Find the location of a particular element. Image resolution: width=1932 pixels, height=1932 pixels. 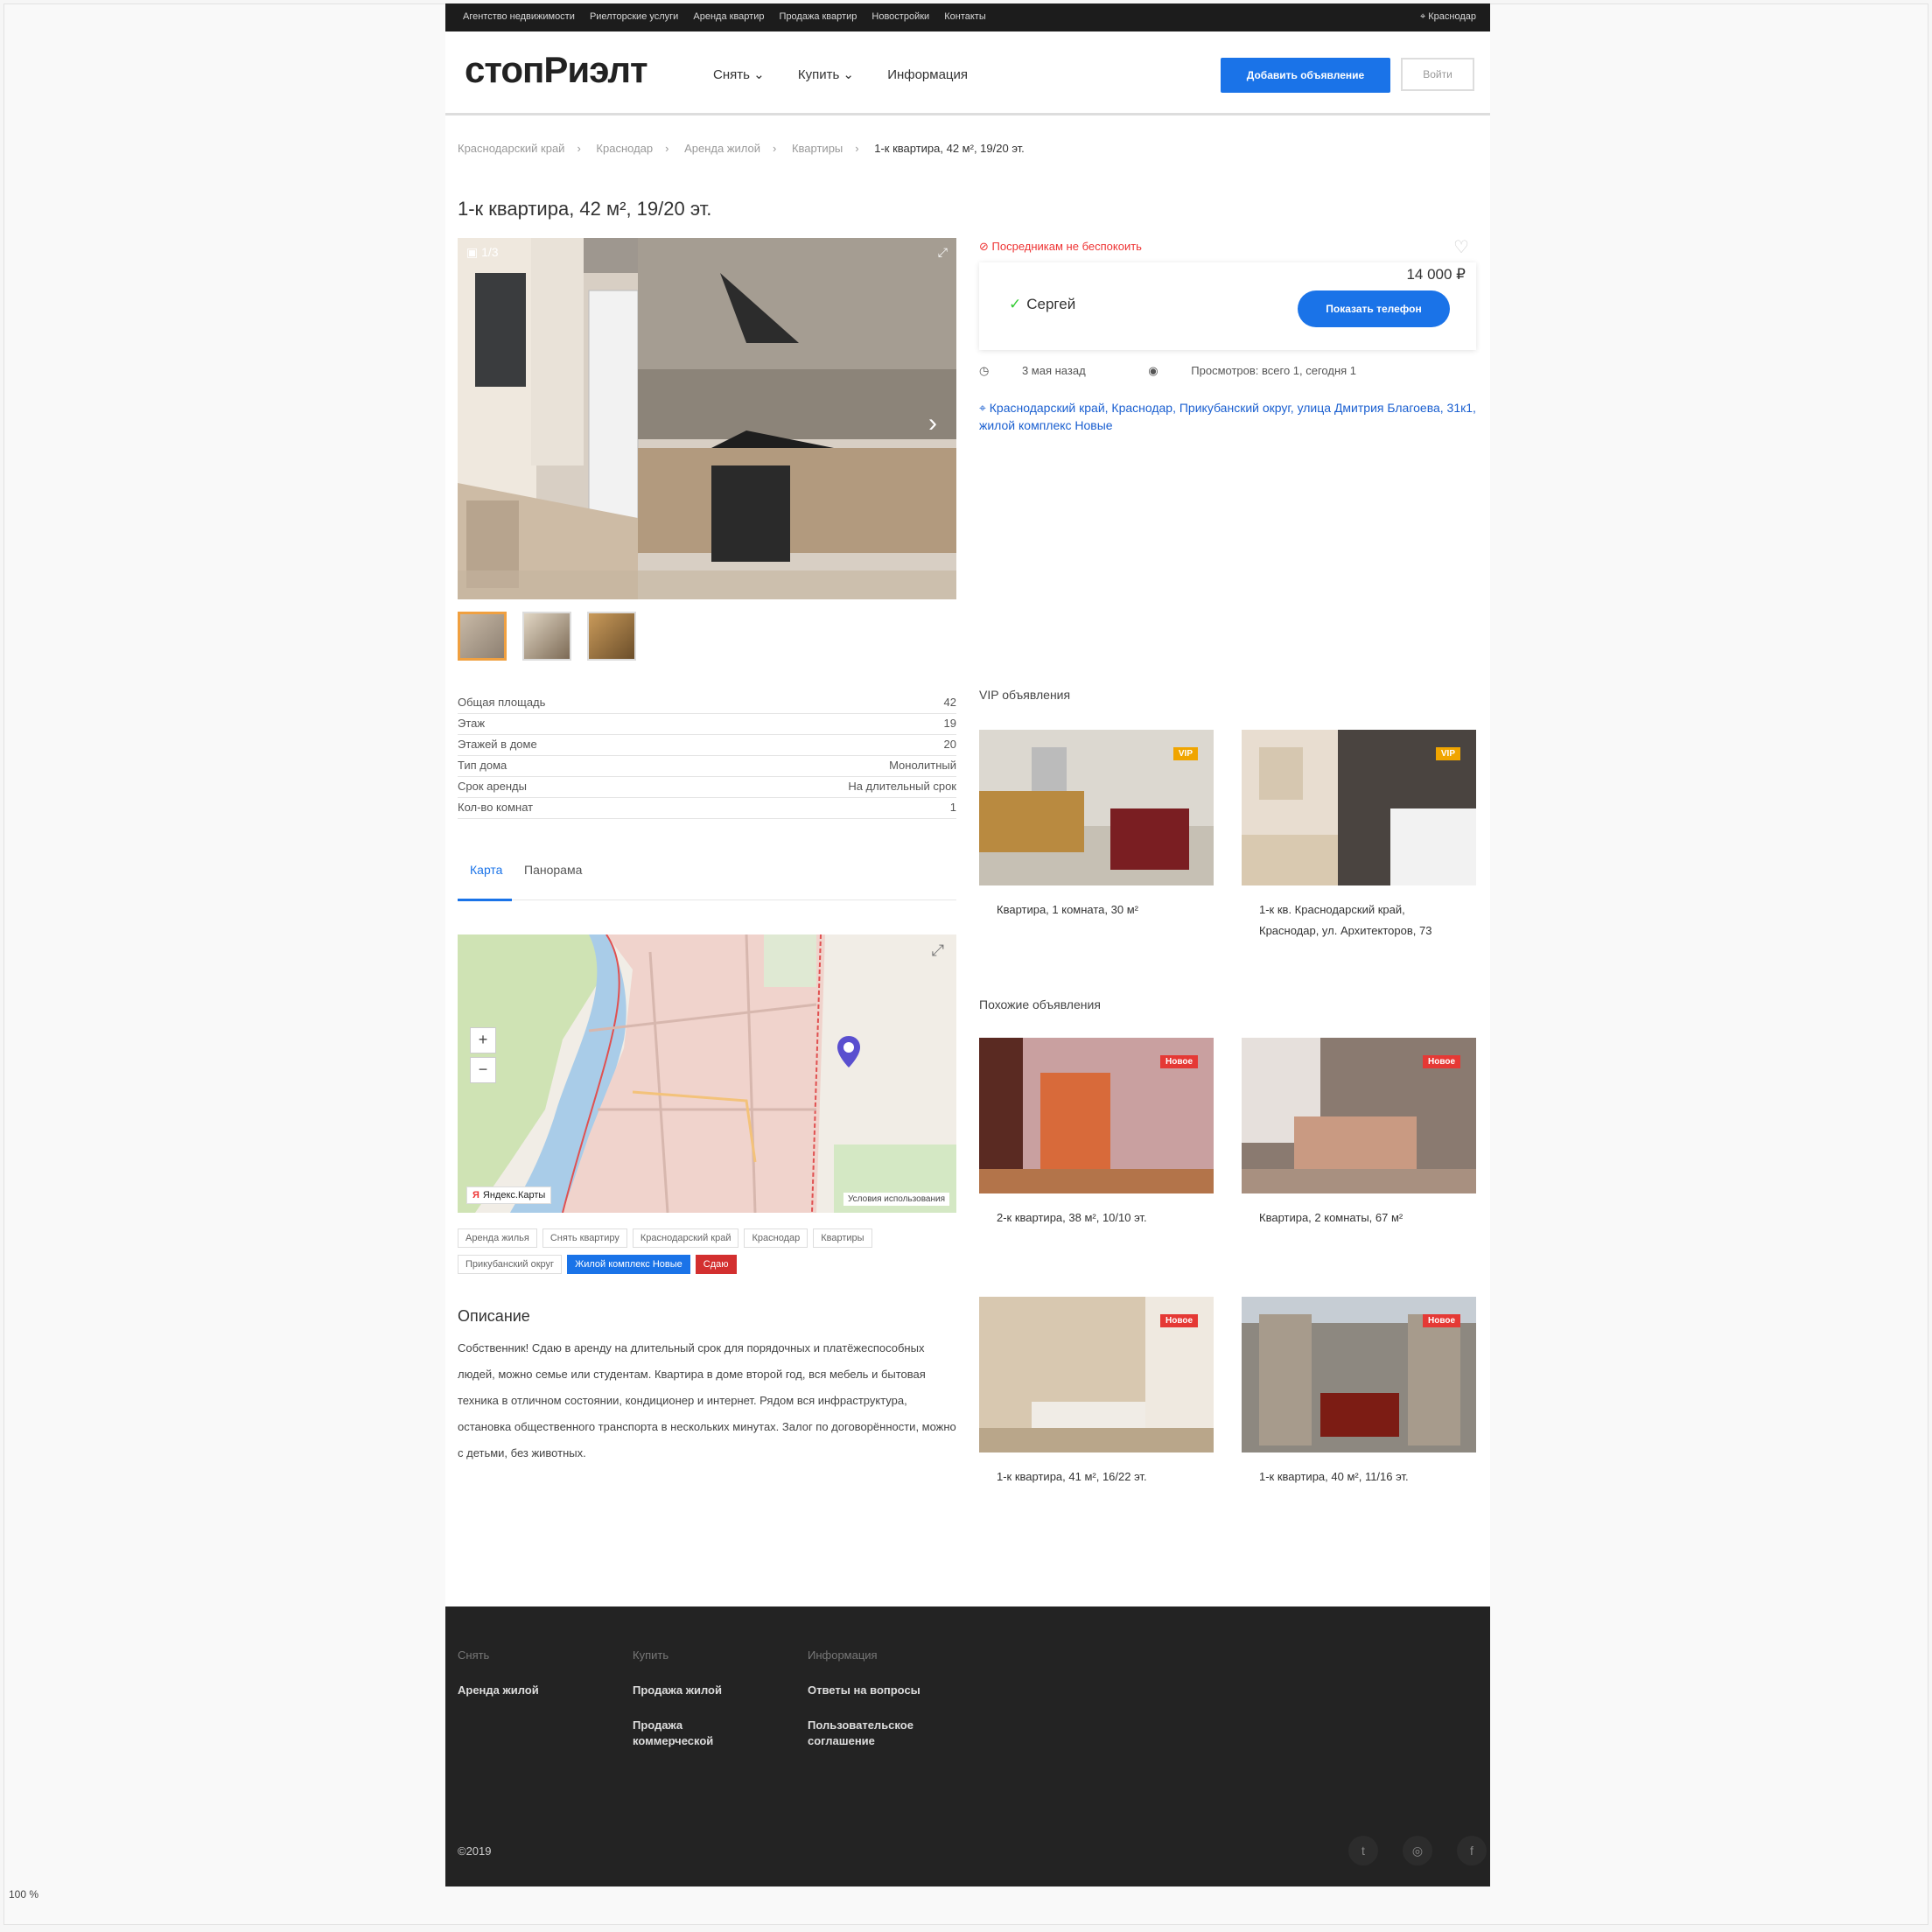

breadcrumb-item: Аренда жилой is located at coordinates (722, 148).